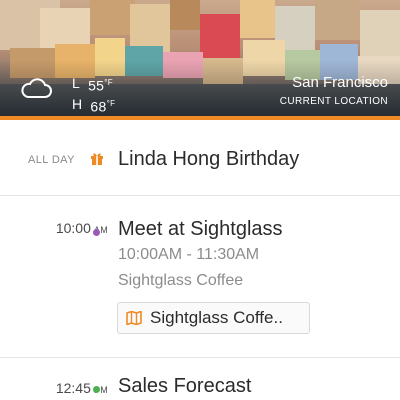  Describe the element at coordinates (134, 318) in the screenshot. I see `map-icon` at that location.